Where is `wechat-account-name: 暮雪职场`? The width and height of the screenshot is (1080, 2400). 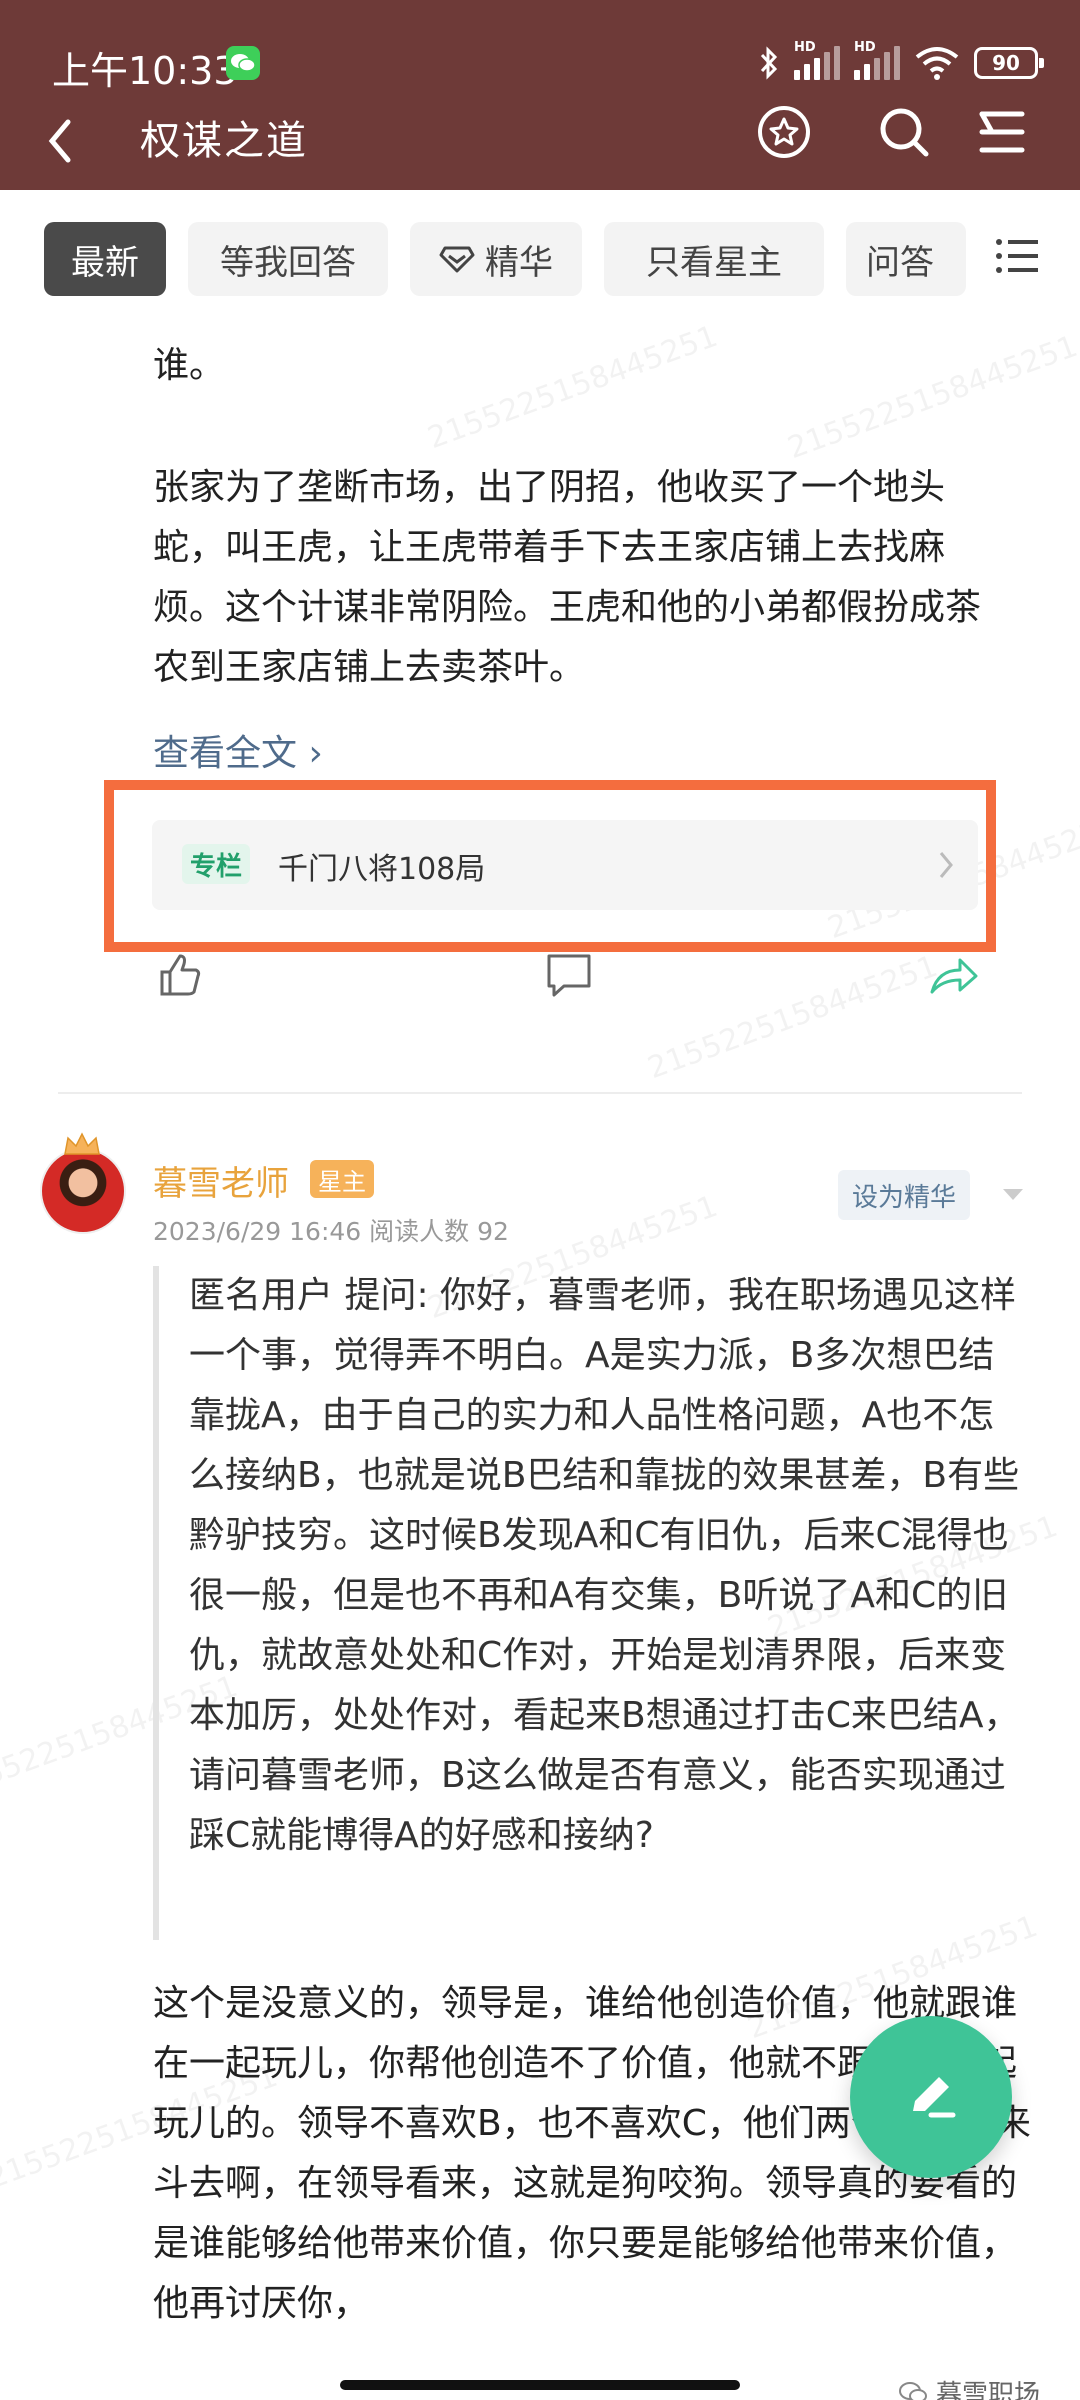 wechat-account-name: 暮雪职场 is located at coordinates (988, 2390).